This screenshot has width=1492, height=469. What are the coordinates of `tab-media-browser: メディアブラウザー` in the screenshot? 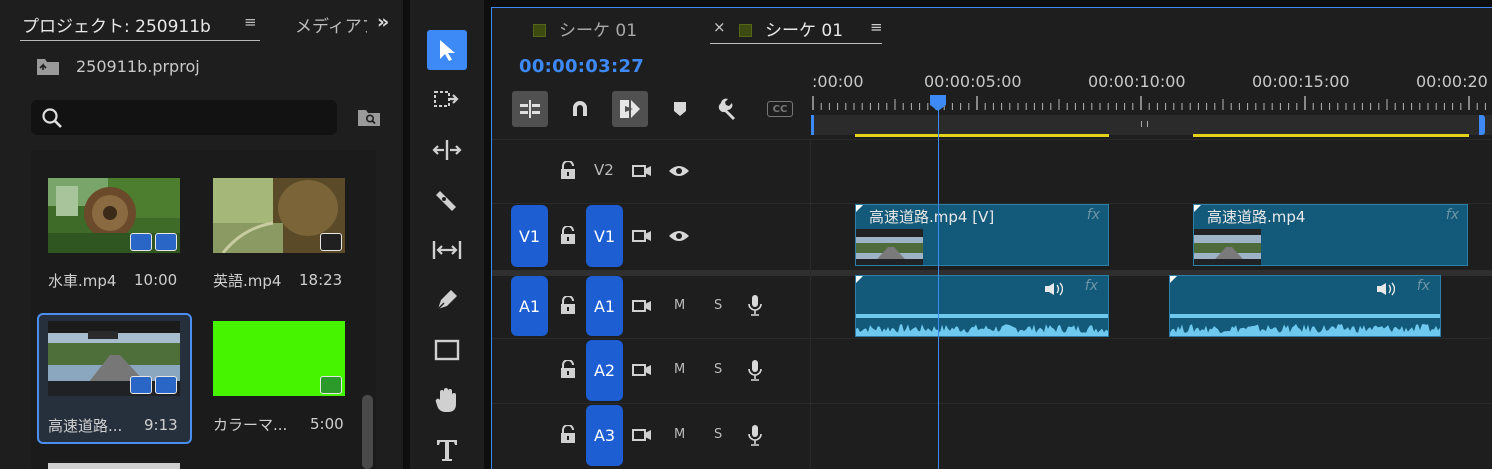 It's located at (331, 24).